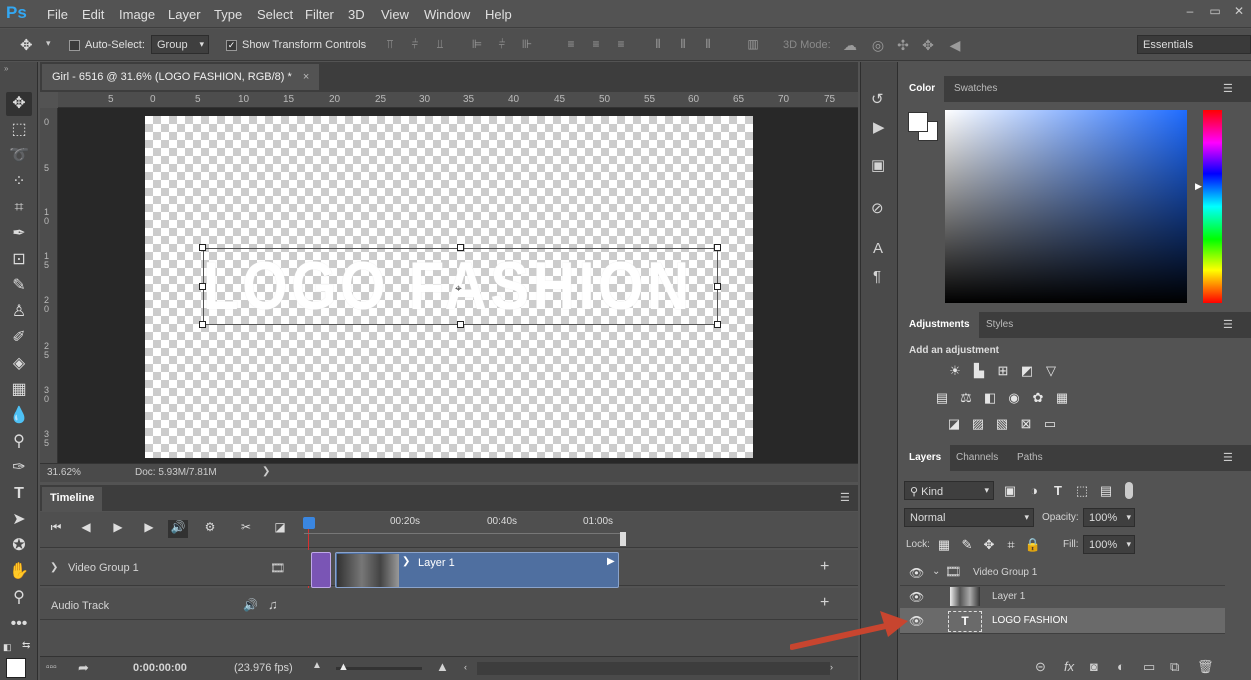 The width and height of the screenshot is (1251, 680). Describe the element at coordinates (6, 68) in the screenshot. I see `collapse-icon: »` at that location.